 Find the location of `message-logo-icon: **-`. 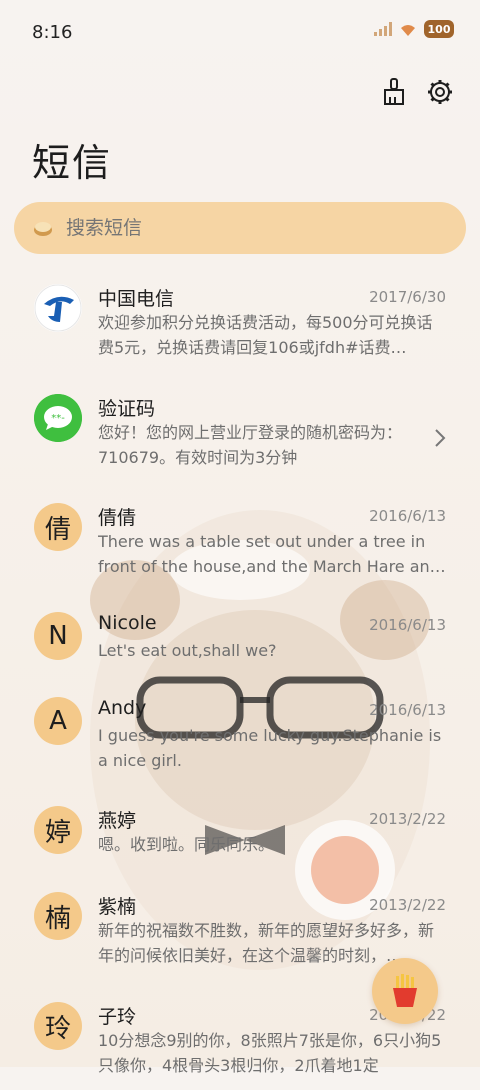

message-logo-icon: **- is located at coordinates (58, 418).